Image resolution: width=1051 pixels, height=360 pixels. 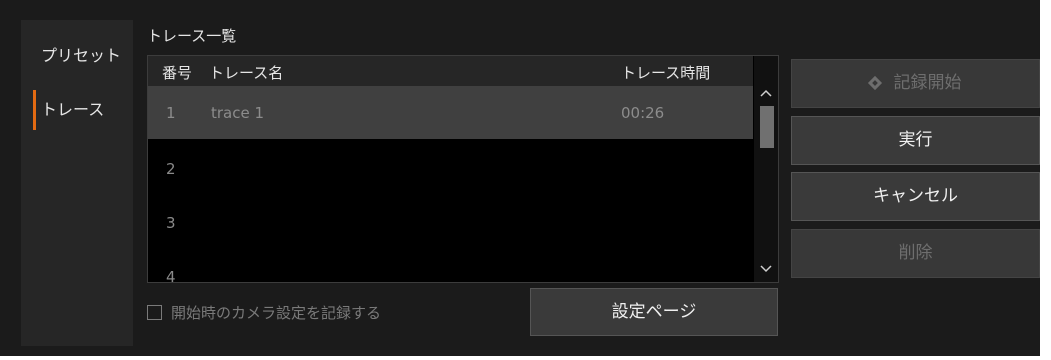 I want to click on row-number: 2, so click(x=171, y=169).